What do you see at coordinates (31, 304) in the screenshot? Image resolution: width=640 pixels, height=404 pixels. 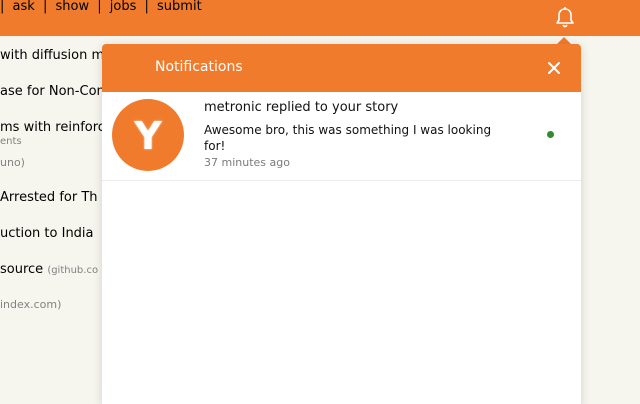 I see `story-domain: index.com)` at bounding box center [31, 304].